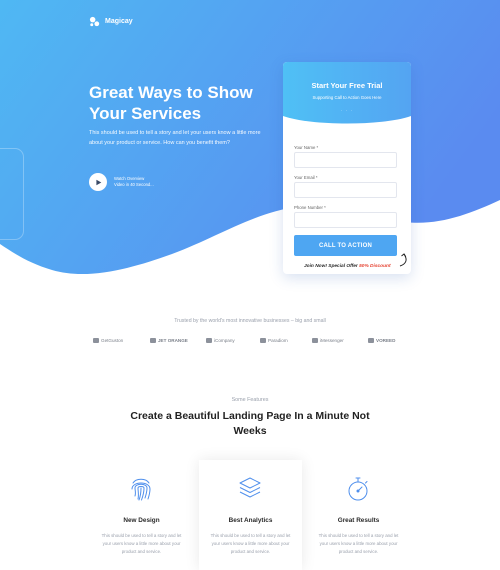  I want to click on special-offer-text: Join Now! Special Offer 50% Discount, so click(347, 266).